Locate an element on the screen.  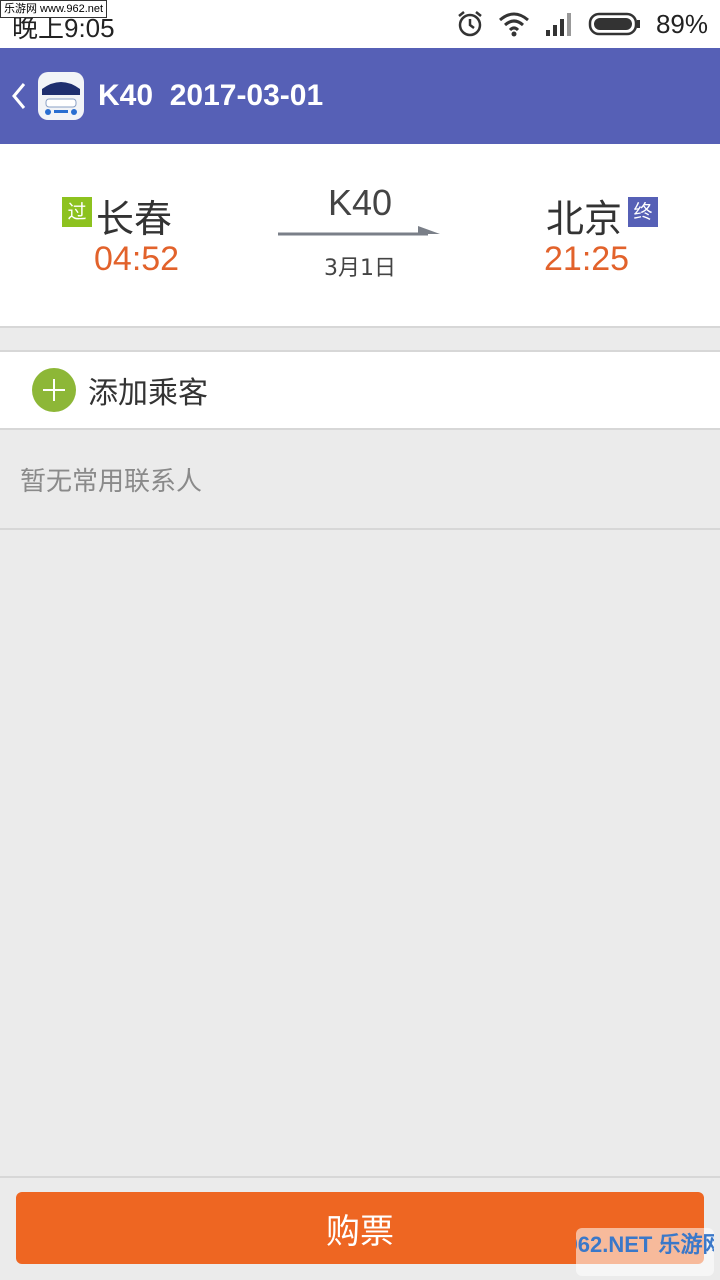
back-button is located at coordinates (19, 96).